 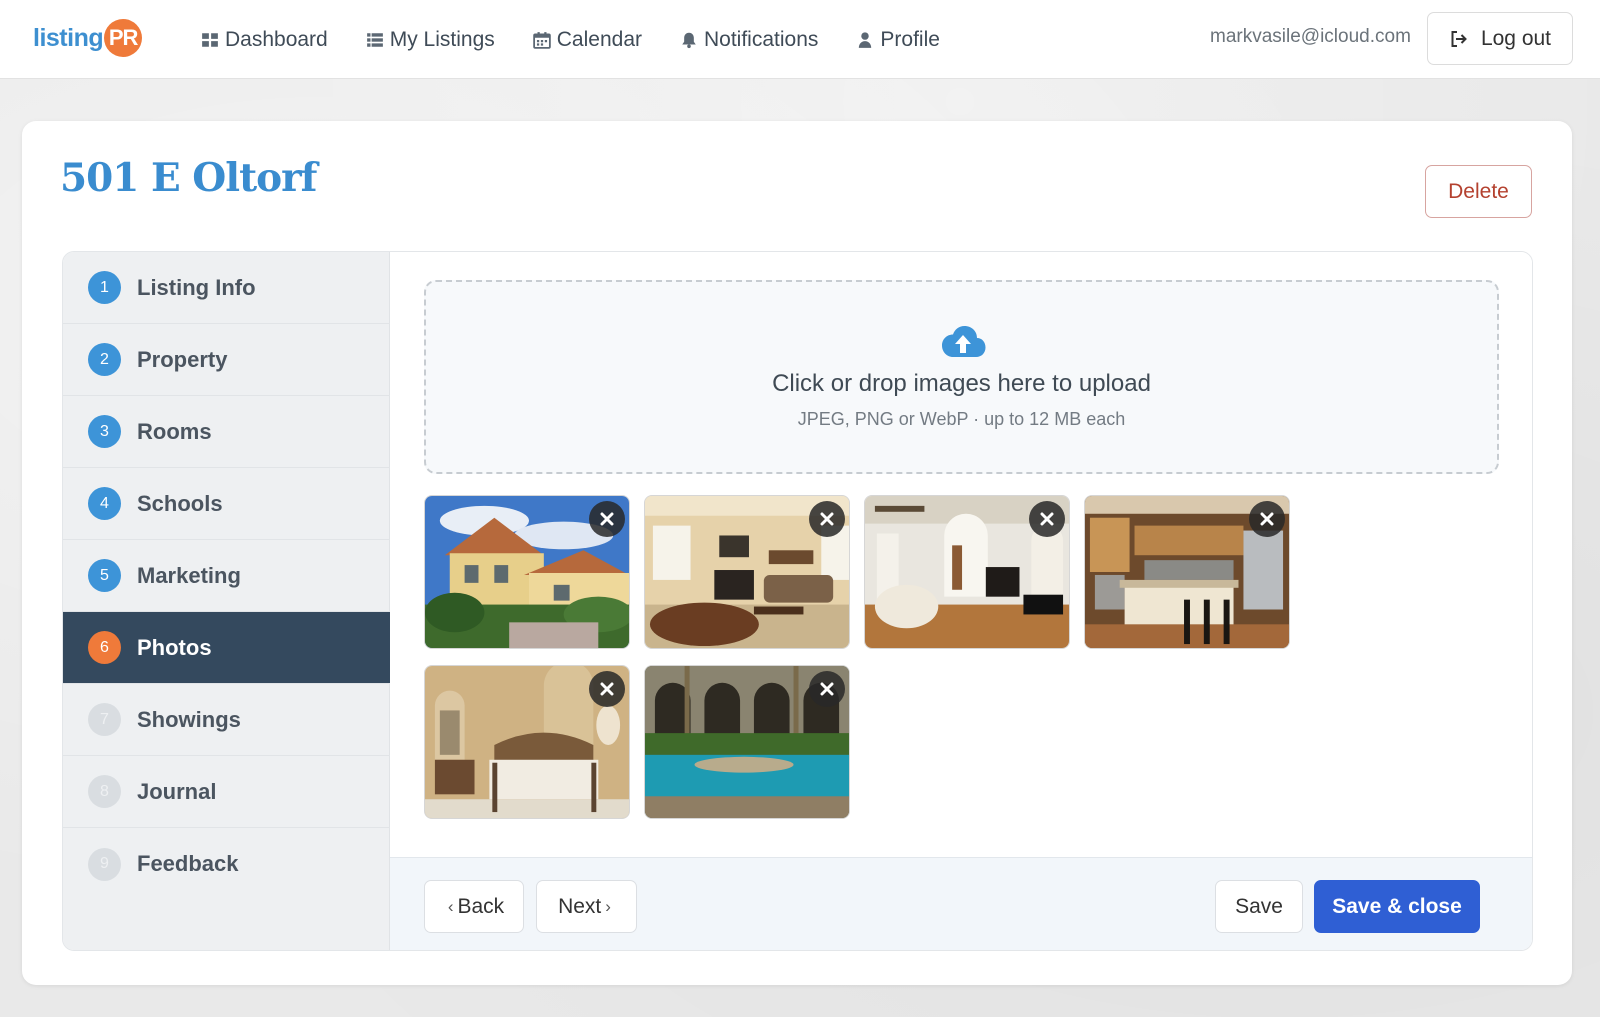 What do you see at coordinates (527, 742) in the screenshot?
I see `photo-bedroom` at bounding box center [527, 742].